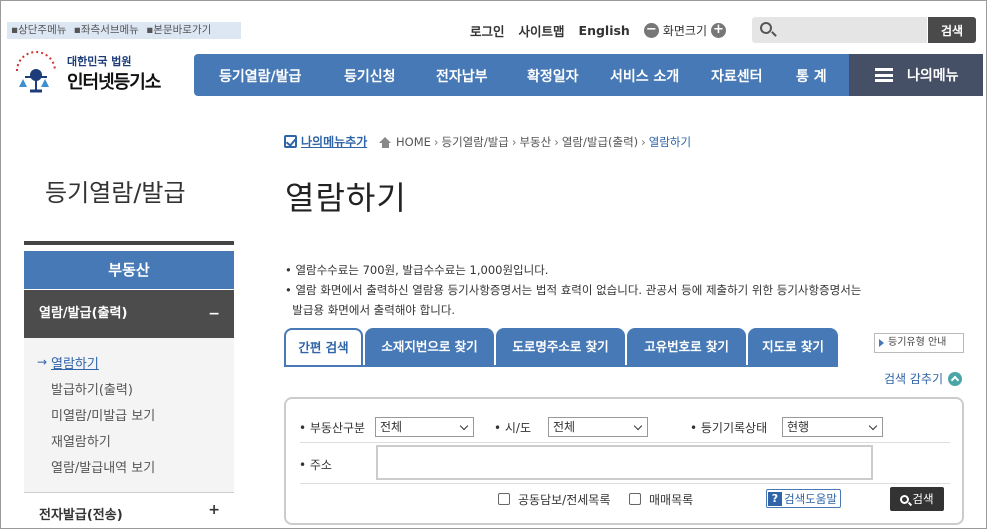 The width and height of the screenshot is (987, 529). What do you see at coordinates (832, 427) in the screenshot?
I see `record-status-select: 현행` at bounding box center [832, 427].